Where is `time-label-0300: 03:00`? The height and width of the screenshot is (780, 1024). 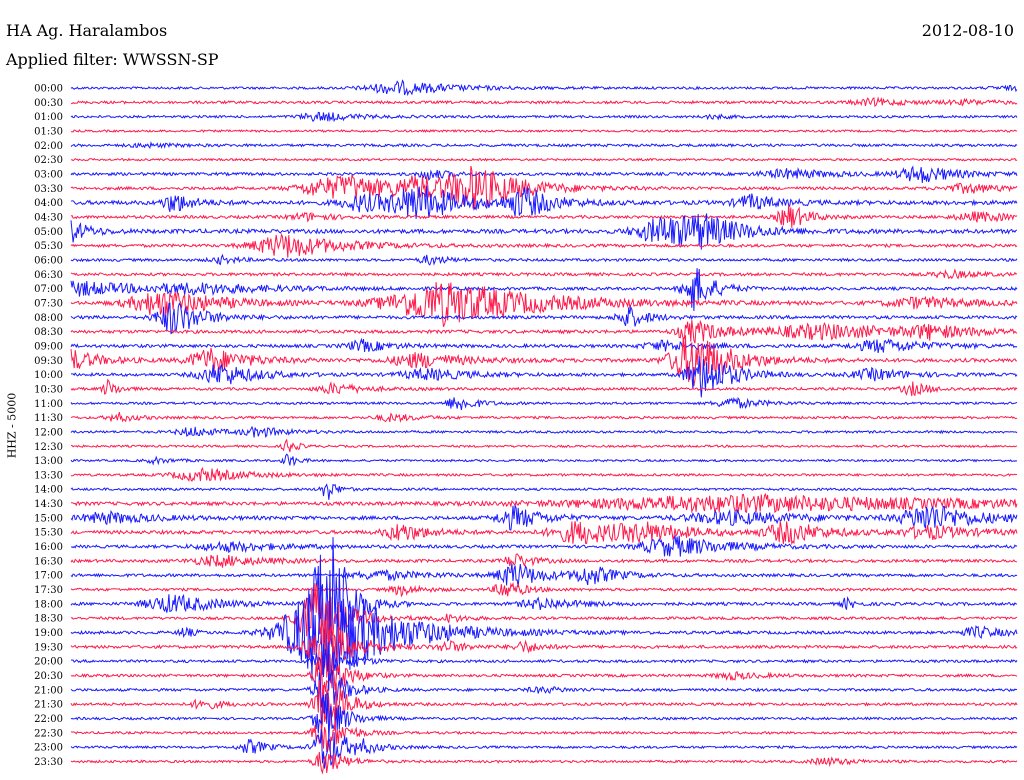 time-label-0300: 03:00 is located at coordinates (48, 174).